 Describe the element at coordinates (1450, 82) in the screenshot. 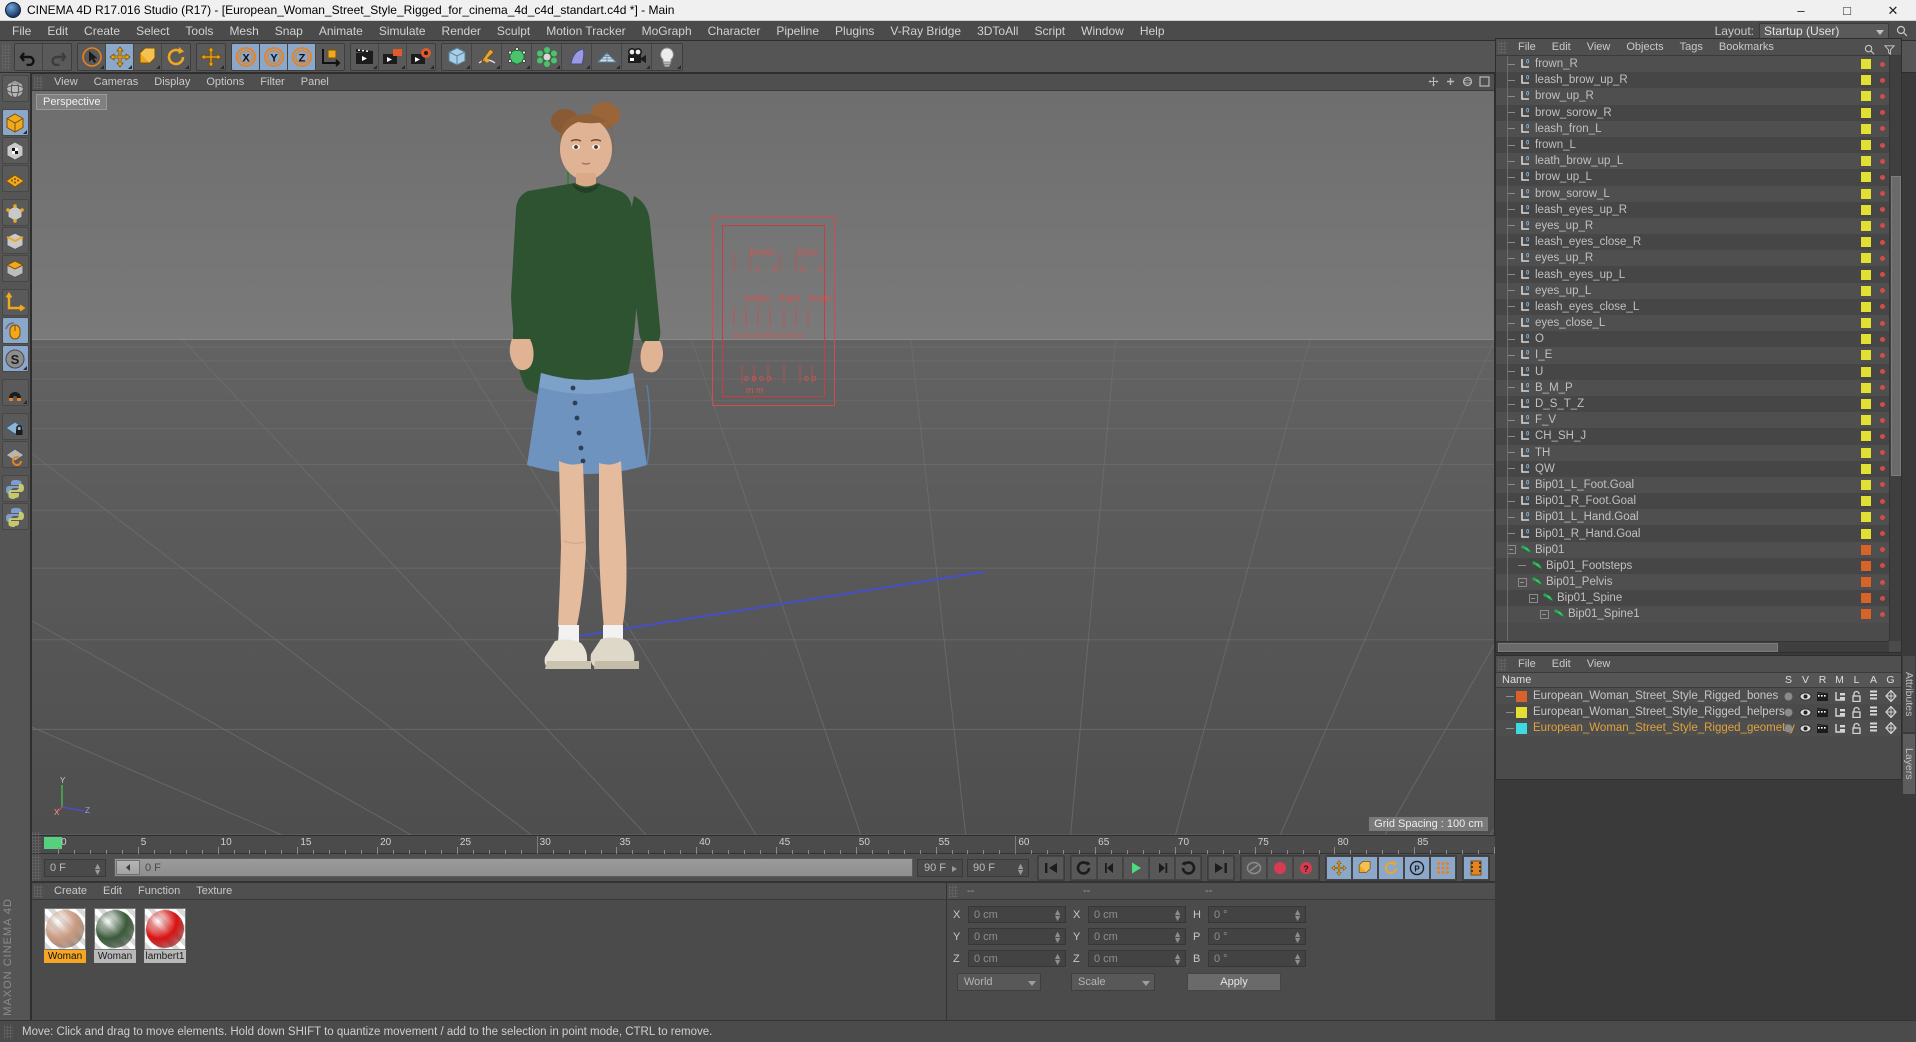

I see `zoom-icon` at that location.